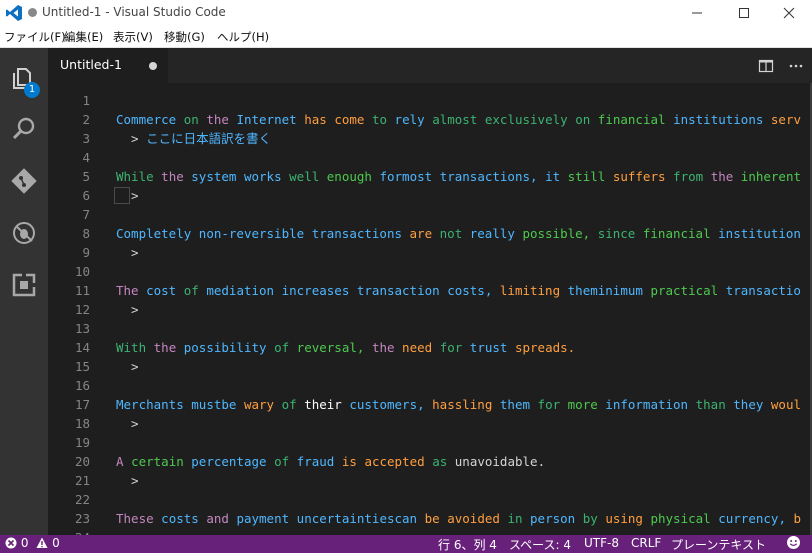 The image size is (812, 553). Describe the element at coordinates (797, 518) in the screenshot. I see `code-token: b` at that location.